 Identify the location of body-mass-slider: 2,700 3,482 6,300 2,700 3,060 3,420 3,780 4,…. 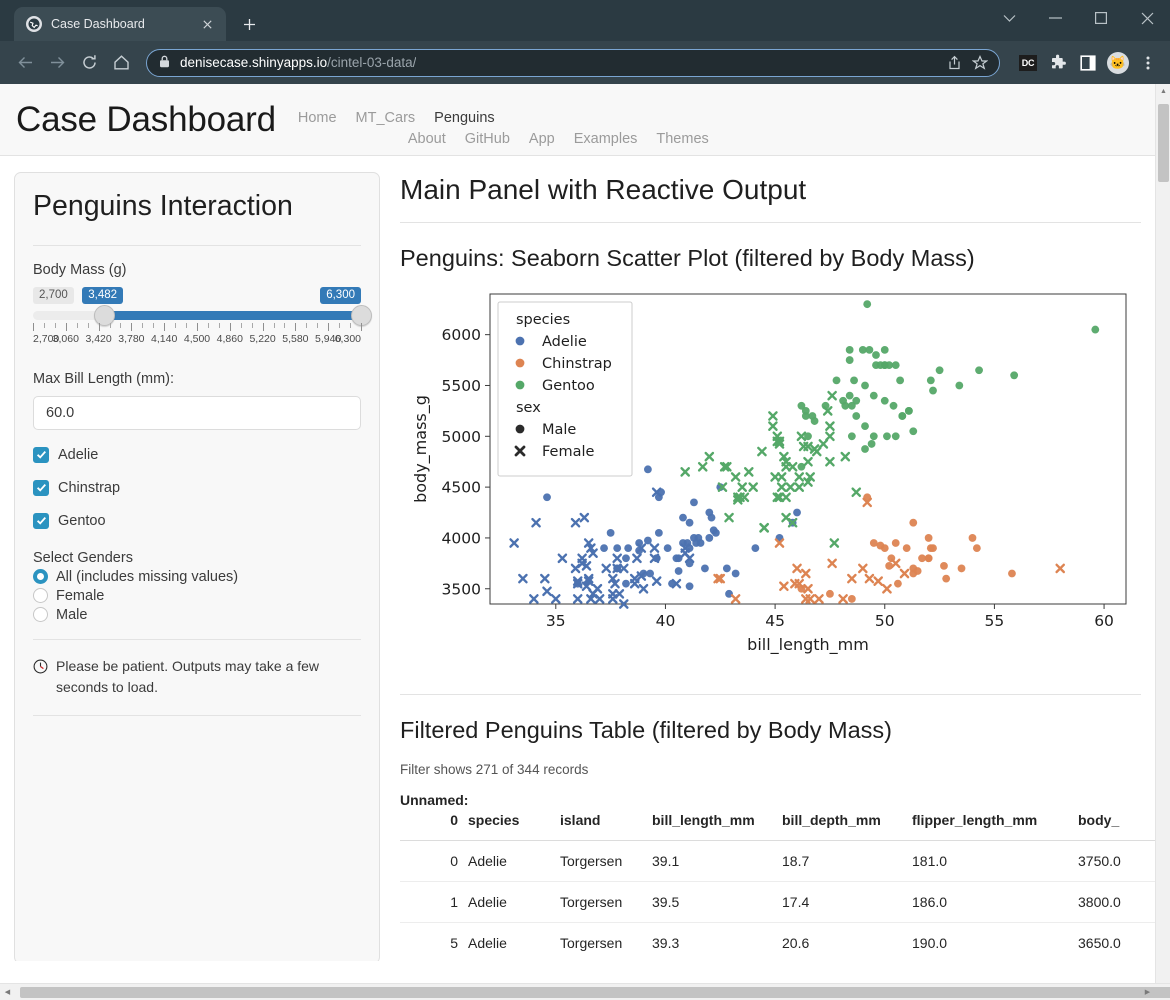
(202, 317).